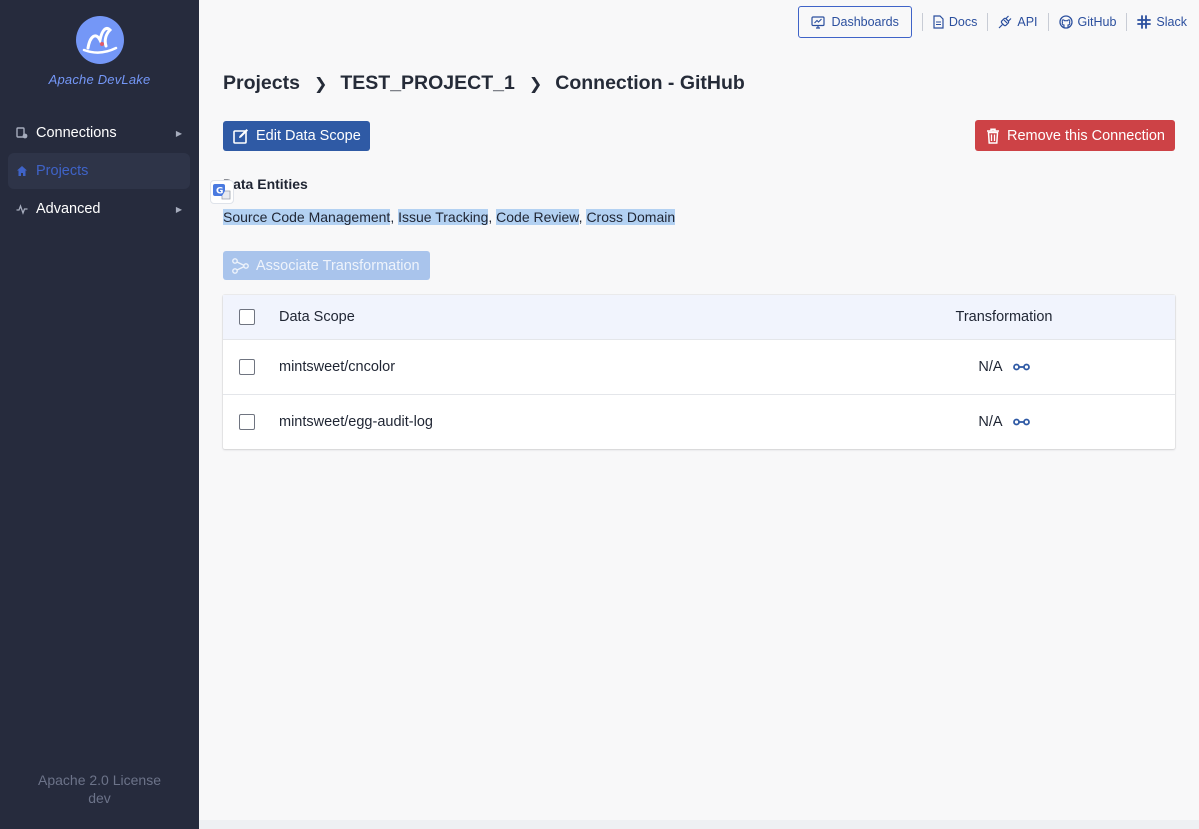 Image resolution: width=1199 pixels, height=829 pixels. What do you see at coordinates (265, 184) in the screenshot?
I see `data-entities-title: Data Entities` at bounding box center [265, 184].